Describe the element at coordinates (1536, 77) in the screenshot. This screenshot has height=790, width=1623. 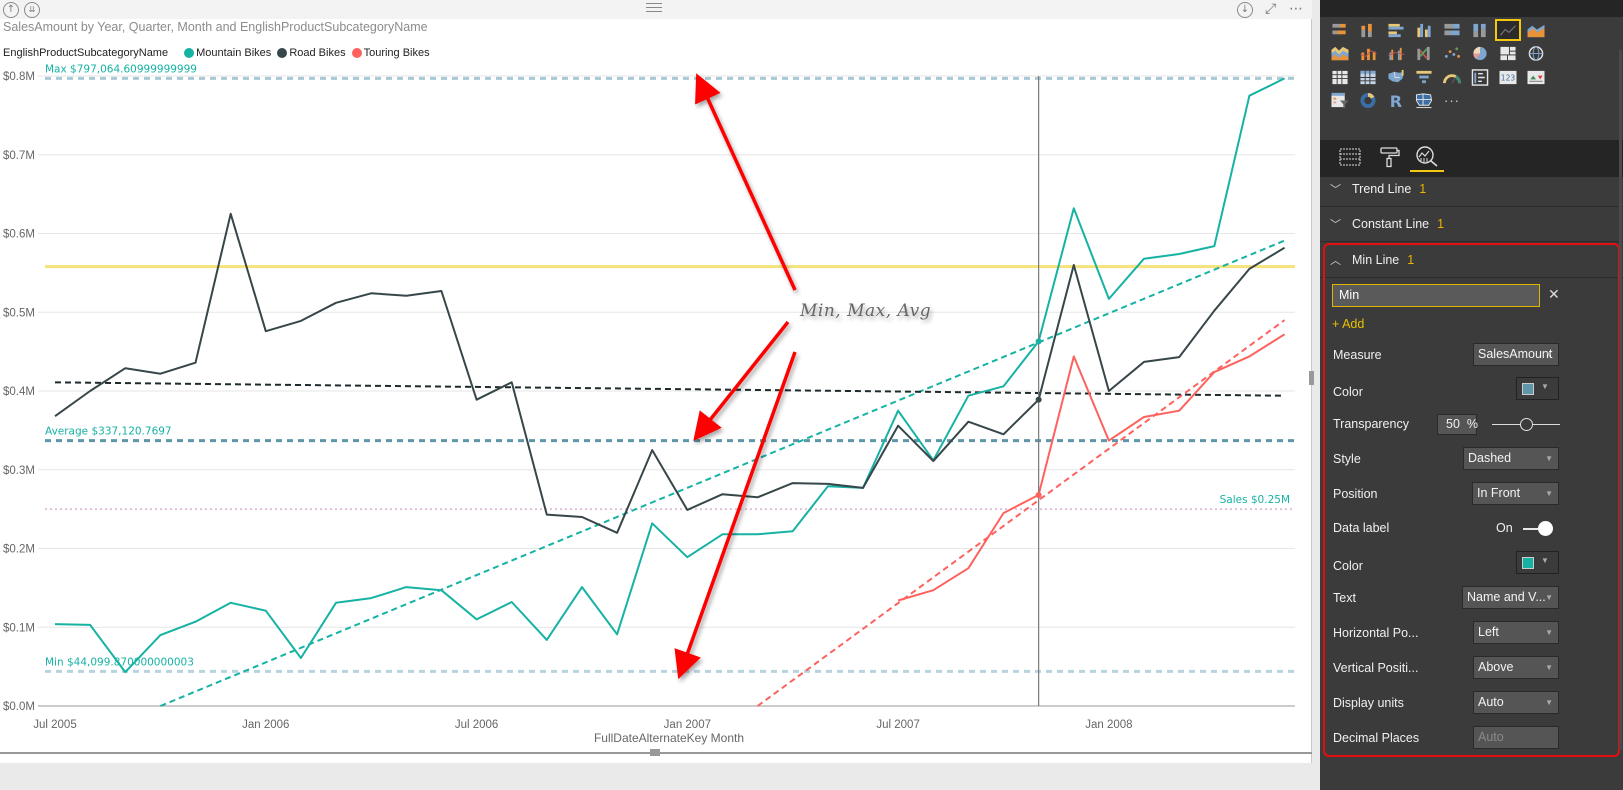
I see `kpi-icon` at that location.